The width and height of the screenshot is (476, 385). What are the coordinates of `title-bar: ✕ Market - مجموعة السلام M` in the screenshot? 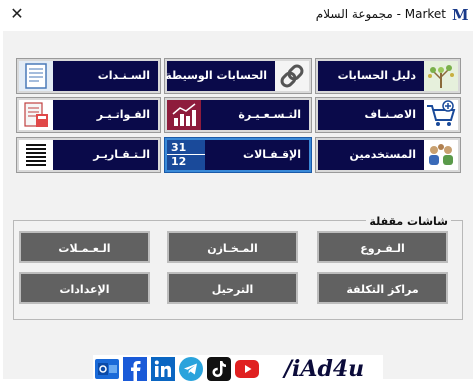 It's located at (238, 15).